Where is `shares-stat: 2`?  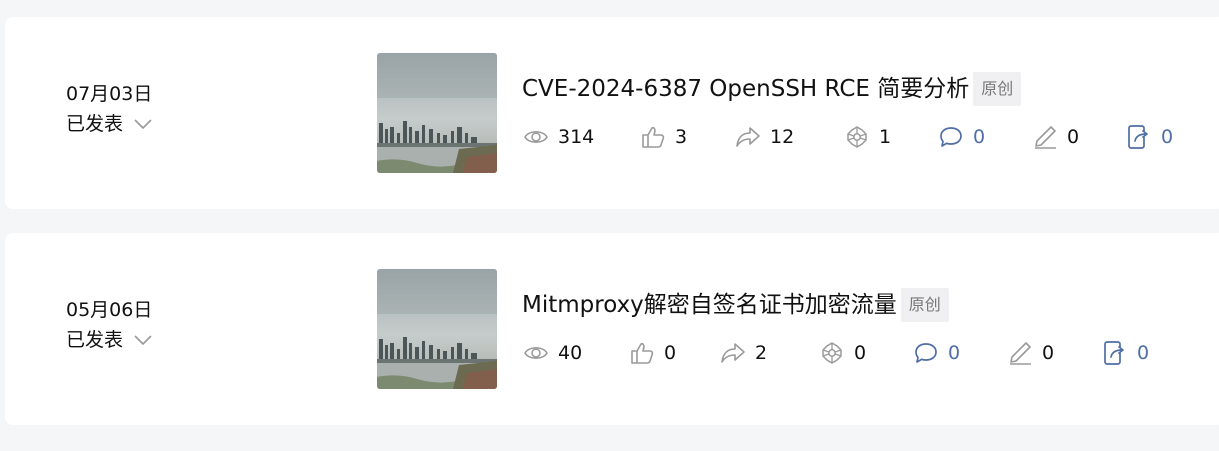
shares-stat: 2 is located at coordinates (743, 353).